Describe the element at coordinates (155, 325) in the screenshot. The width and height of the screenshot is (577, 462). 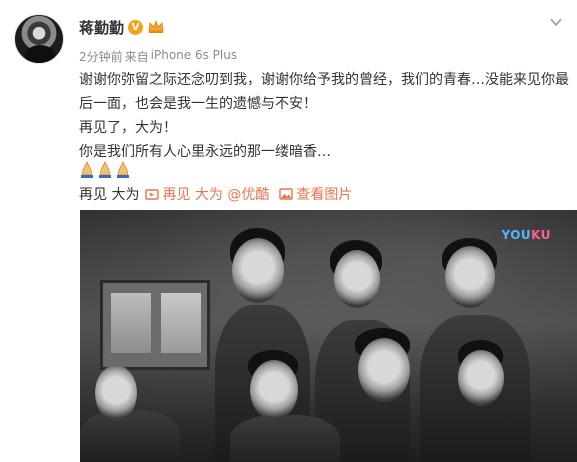
I see `photo-board` at that location.